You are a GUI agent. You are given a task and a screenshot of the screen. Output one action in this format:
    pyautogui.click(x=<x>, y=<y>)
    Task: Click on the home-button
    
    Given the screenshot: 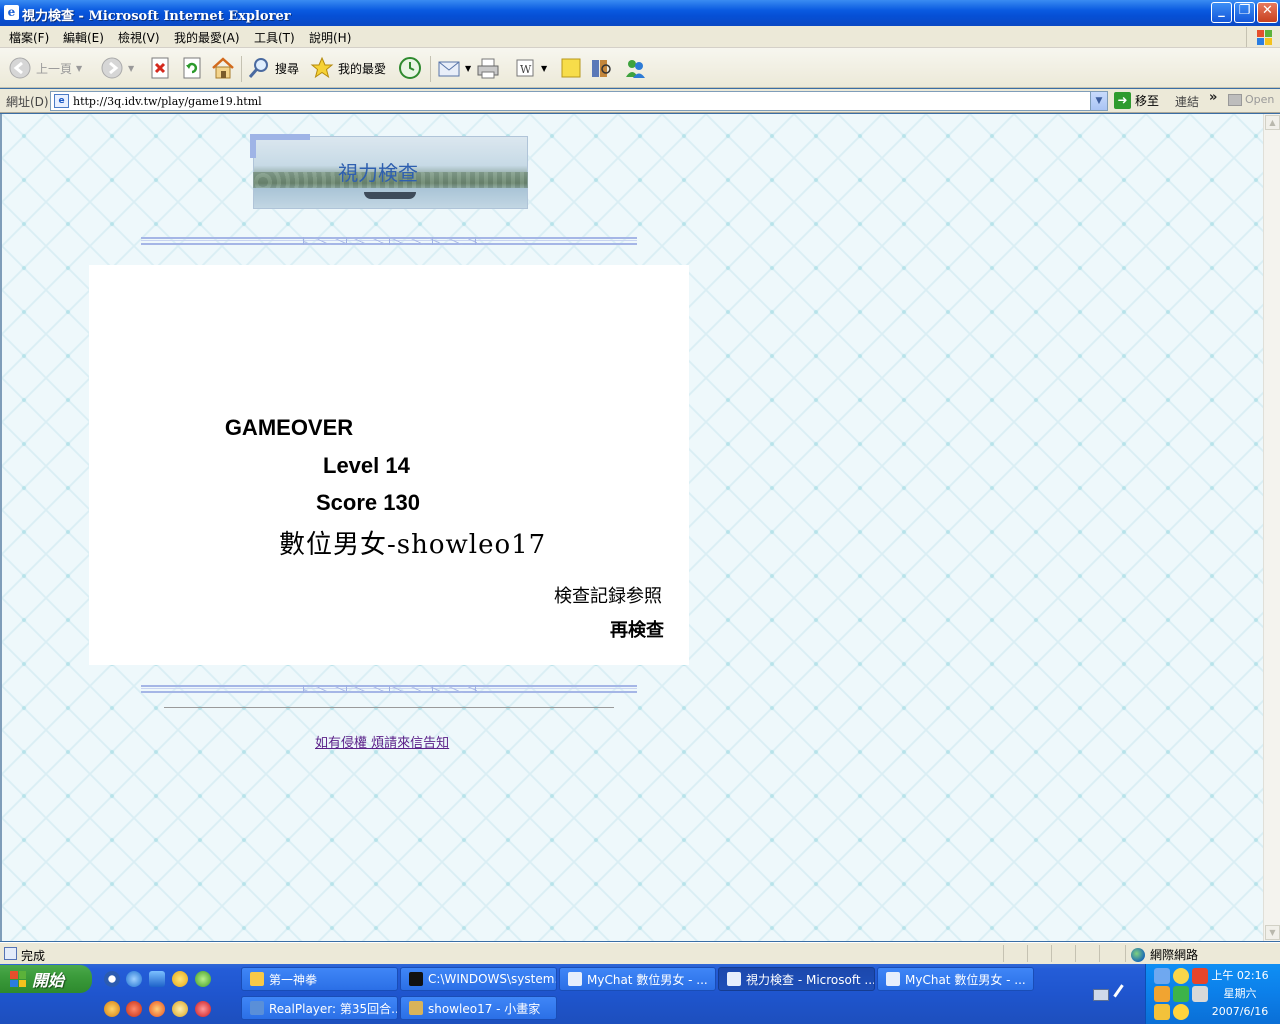 What is the action you would take?
    pyautogui.click(x=223, y=68)
    